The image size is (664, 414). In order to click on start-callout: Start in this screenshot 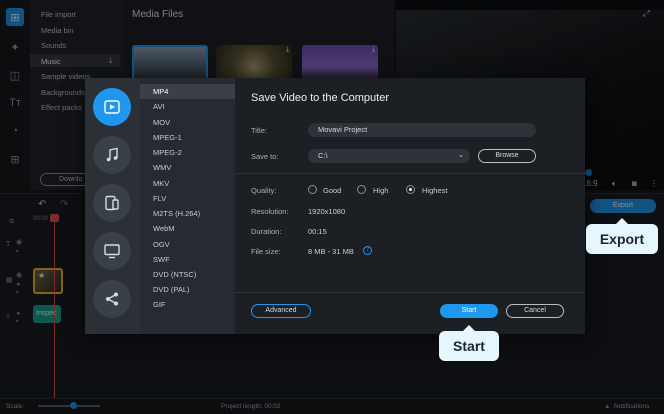, I will do `click(469, 343)`.